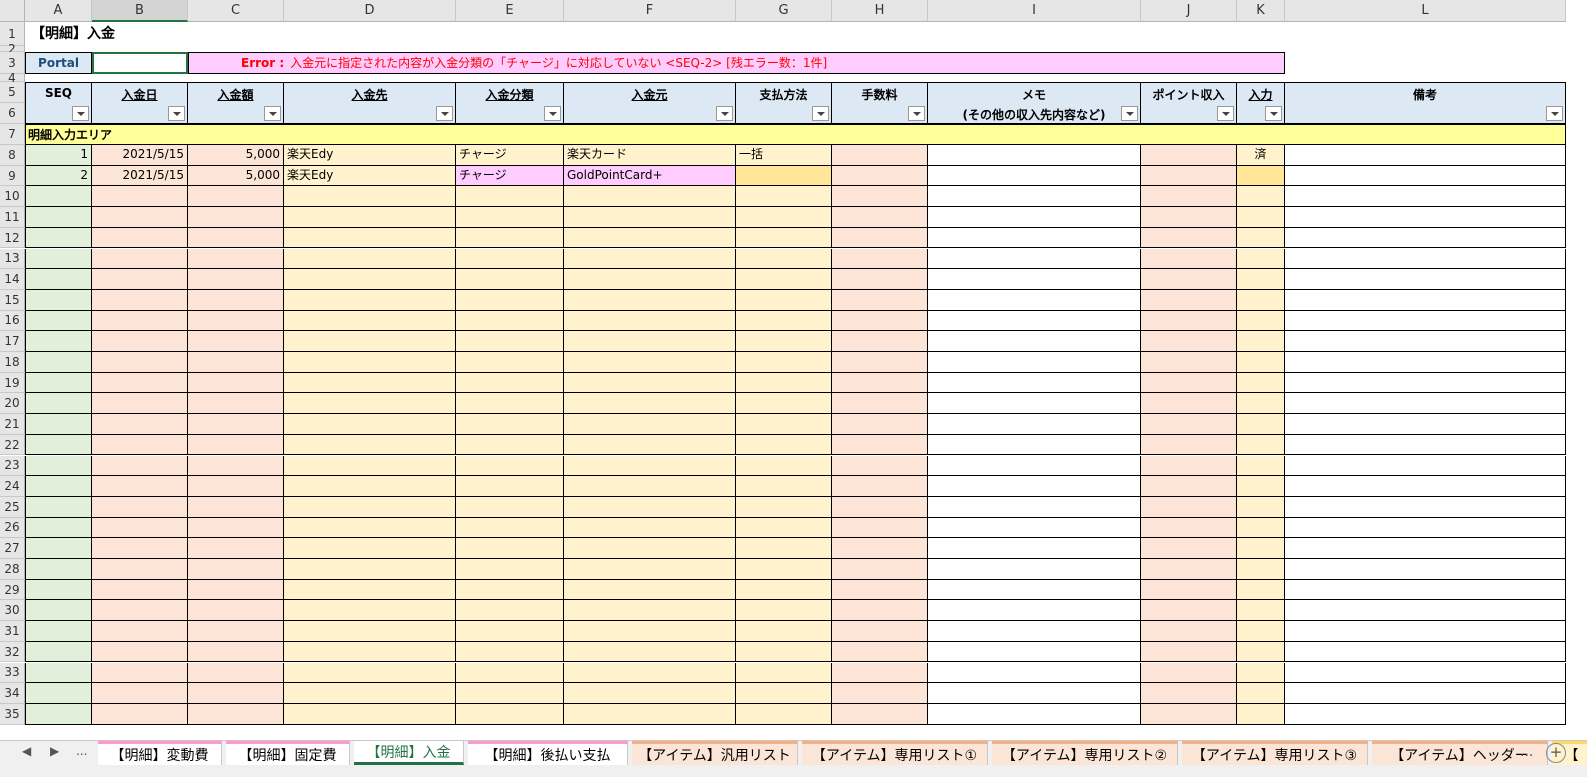  Describe the element at coordinates (1425, 11) in the screenshot. I see `column-header-l: L` at that location.